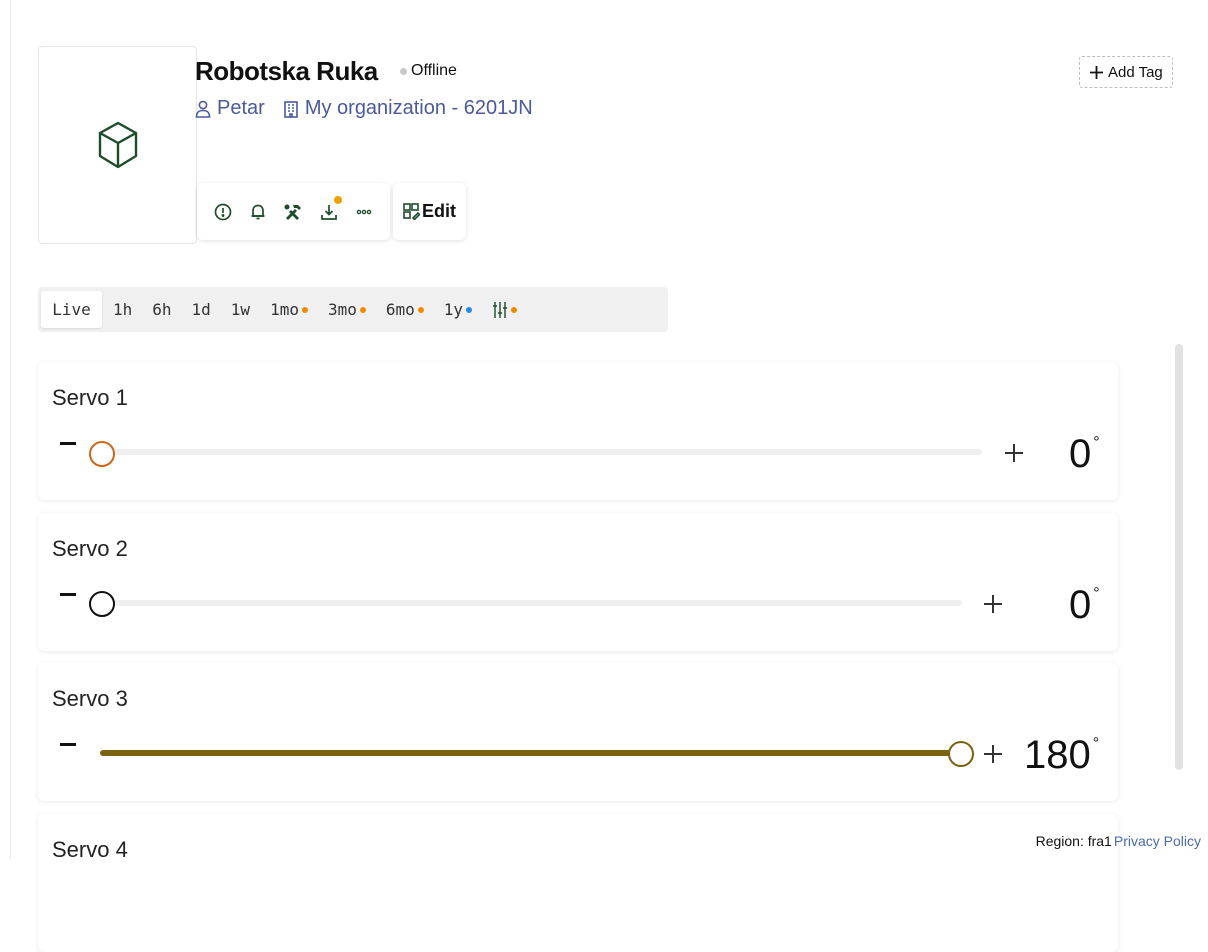  Describe the element at coordinates (342, 309) in the screenshot. I see `tab-label: 3mo` at that location.